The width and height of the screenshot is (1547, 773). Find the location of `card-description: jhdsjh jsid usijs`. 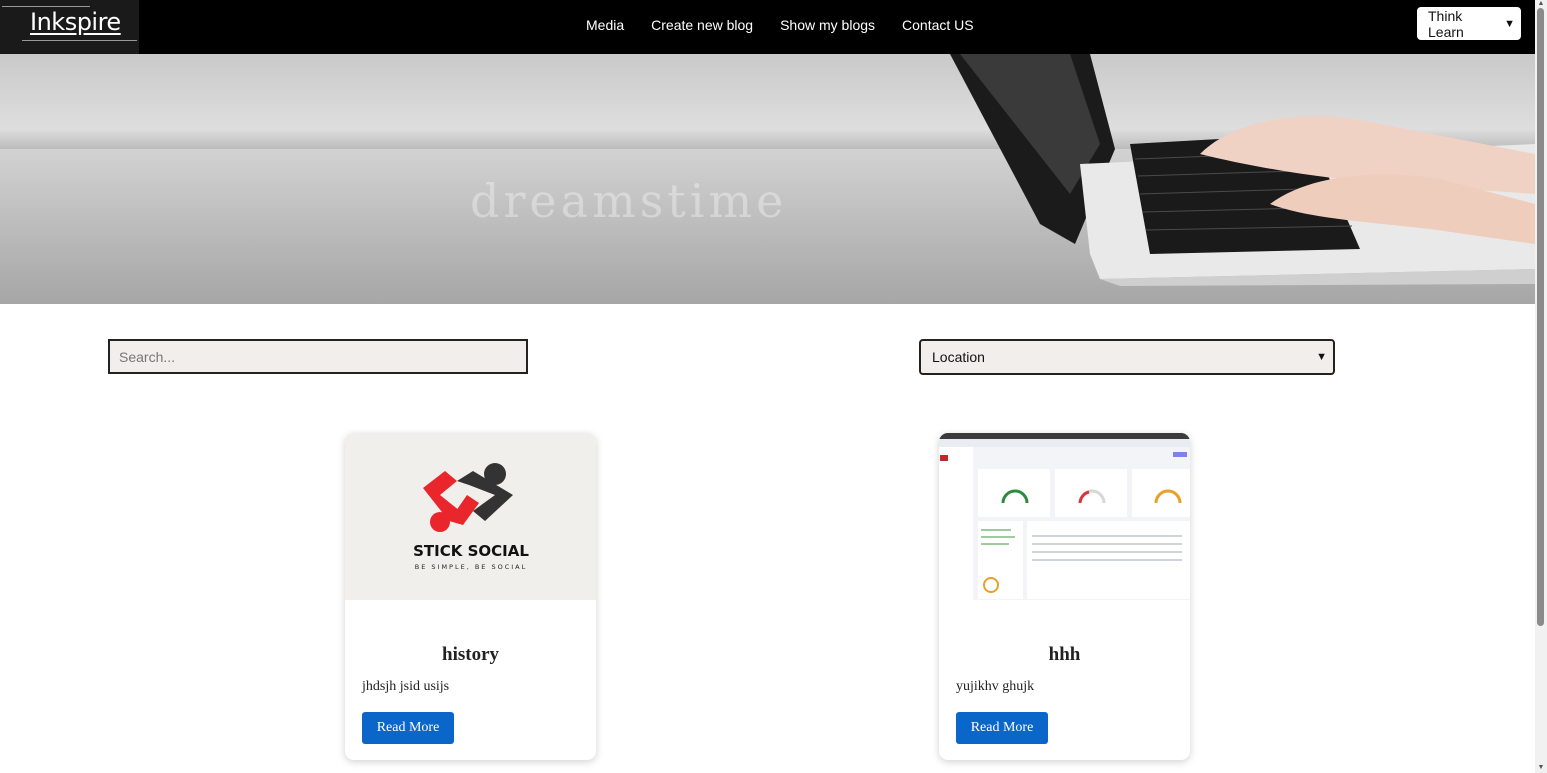

card-description: jhdsjh jsid usijs is located at coordinates (406, 686).